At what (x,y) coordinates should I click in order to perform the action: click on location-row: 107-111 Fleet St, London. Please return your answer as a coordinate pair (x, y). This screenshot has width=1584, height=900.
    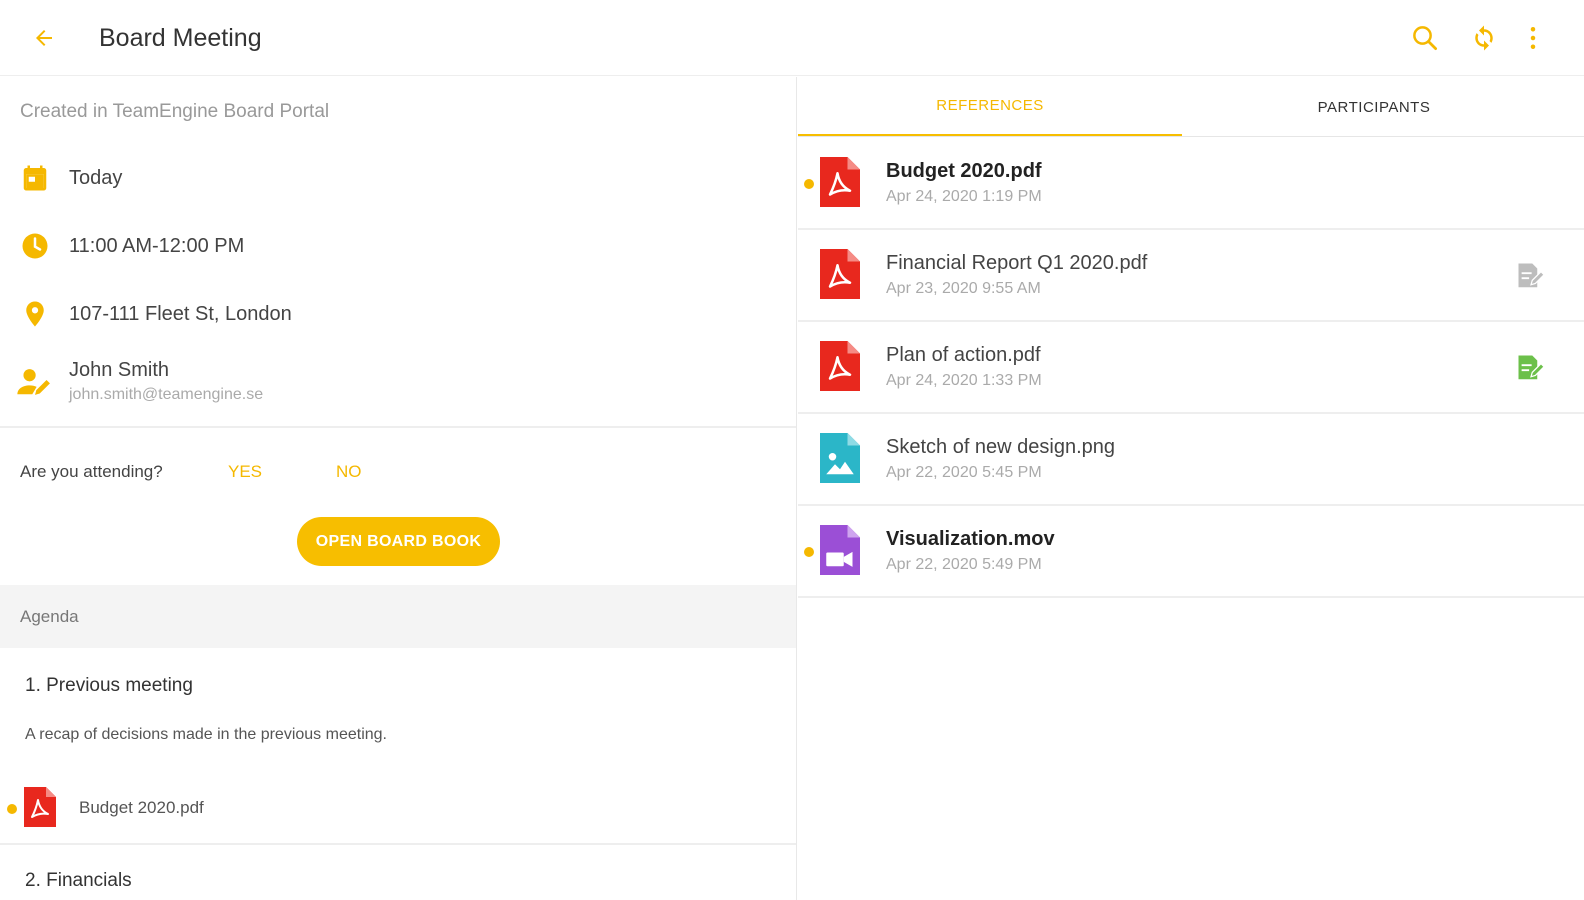
    Looking at the image, I should click on (154, 314).